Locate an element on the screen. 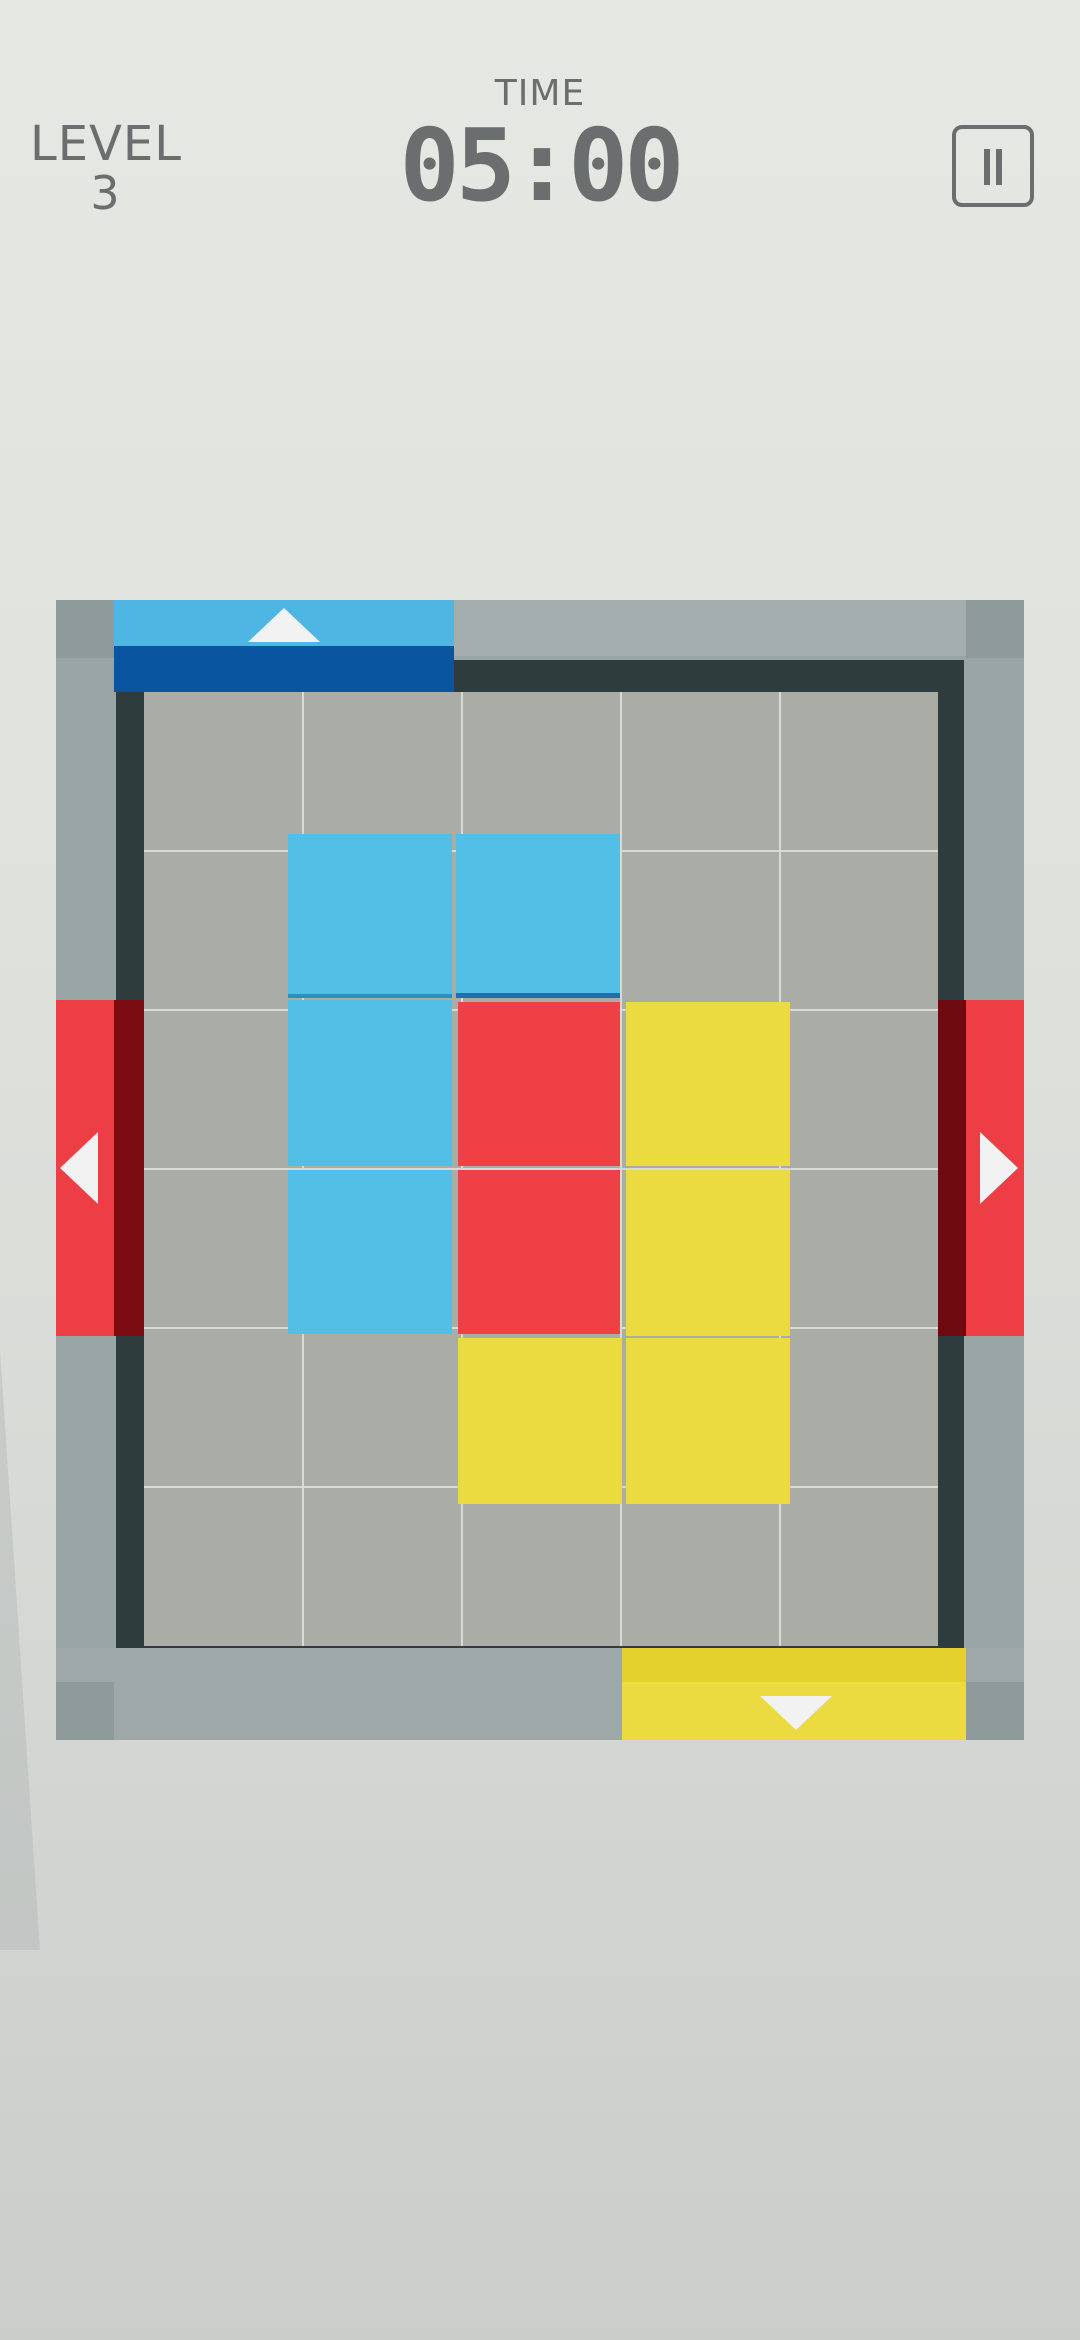 The width and height of the screenshot is (1080, 2340). arrow-left-icon is located at coordinates (79, 1168).